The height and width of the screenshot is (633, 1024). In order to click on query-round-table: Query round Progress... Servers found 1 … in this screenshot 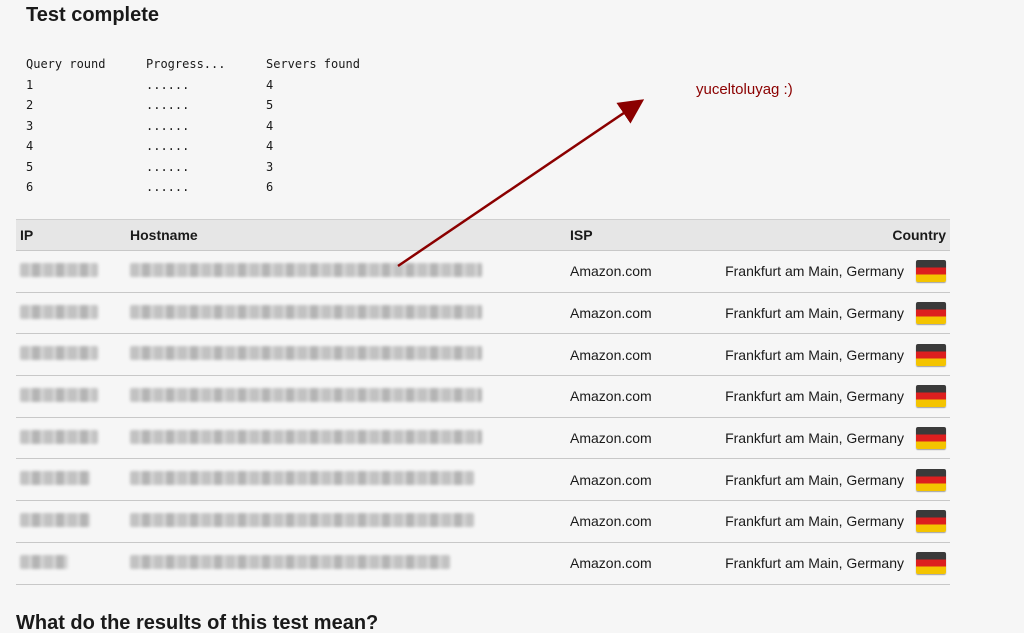, I will do `click(206, 126)`.